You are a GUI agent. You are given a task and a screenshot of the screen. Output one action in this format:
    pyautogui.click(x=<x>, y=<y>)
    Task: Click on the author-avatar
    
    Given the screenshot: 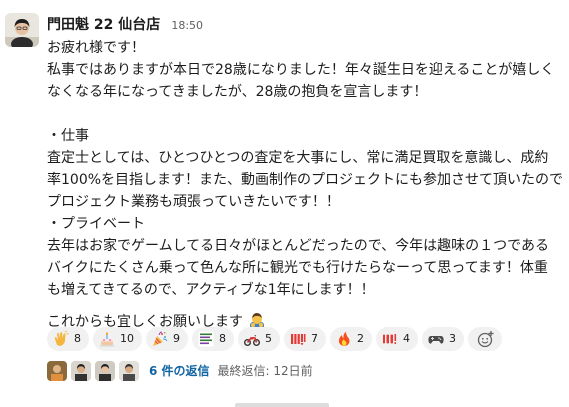 What is the action you would take?
    pyautogui.click(x=22, y=30)
    